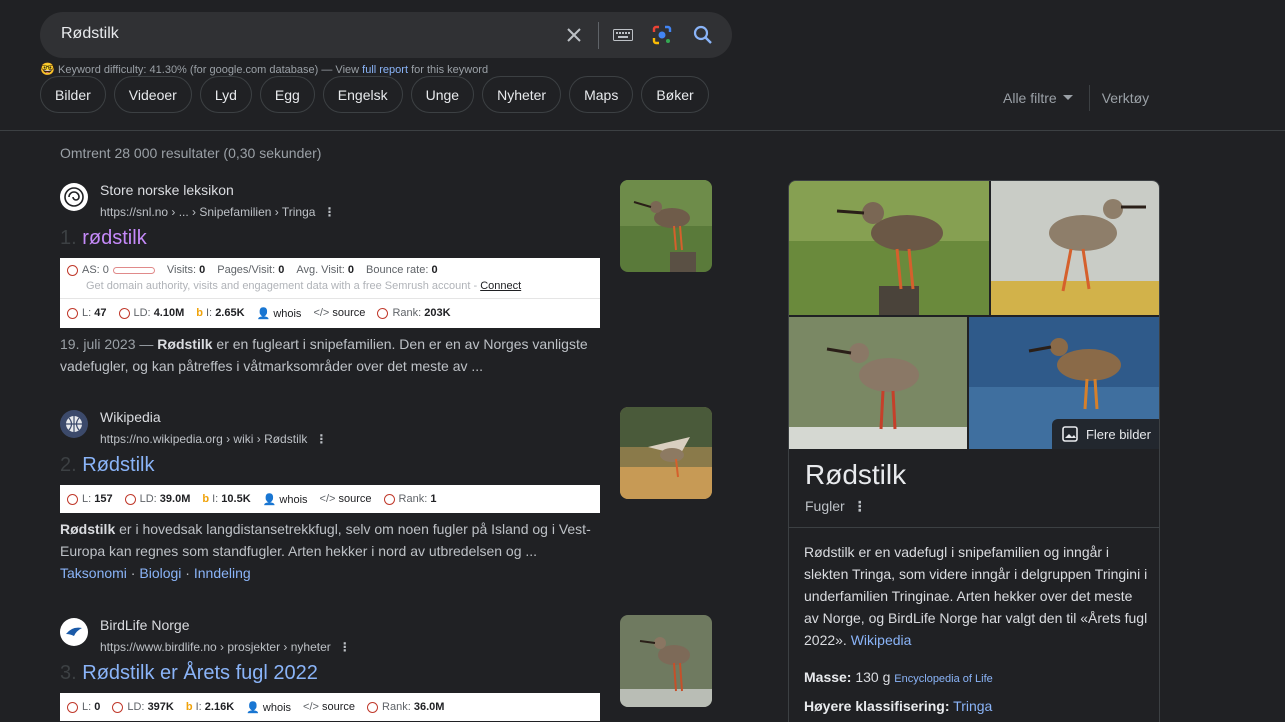 This screenshot has width=1285, height=722. I want to click on panel-title: Rødstilk, so click(856, 474).